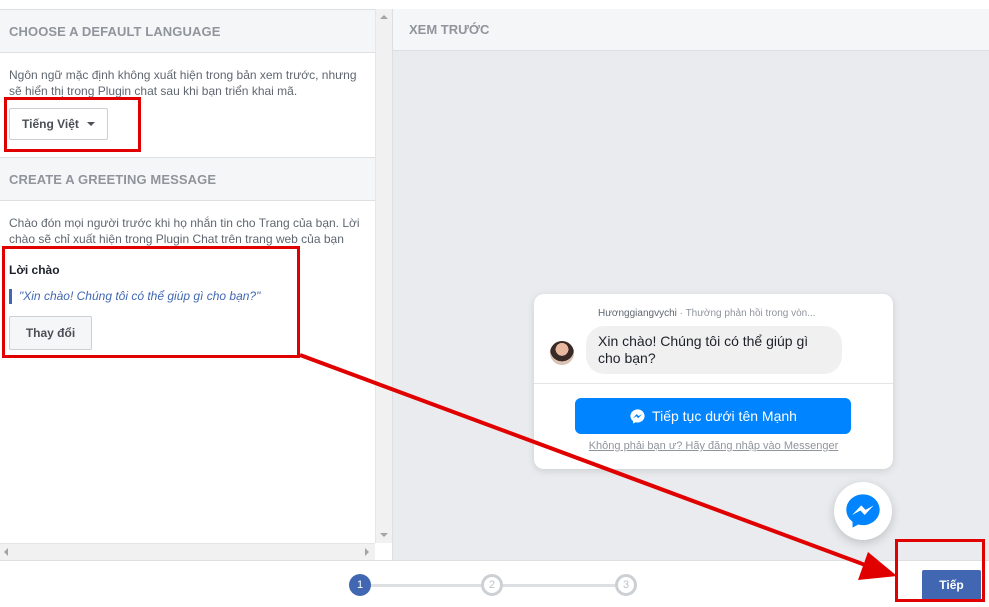  I want to click on avatar, so click(562, 353).